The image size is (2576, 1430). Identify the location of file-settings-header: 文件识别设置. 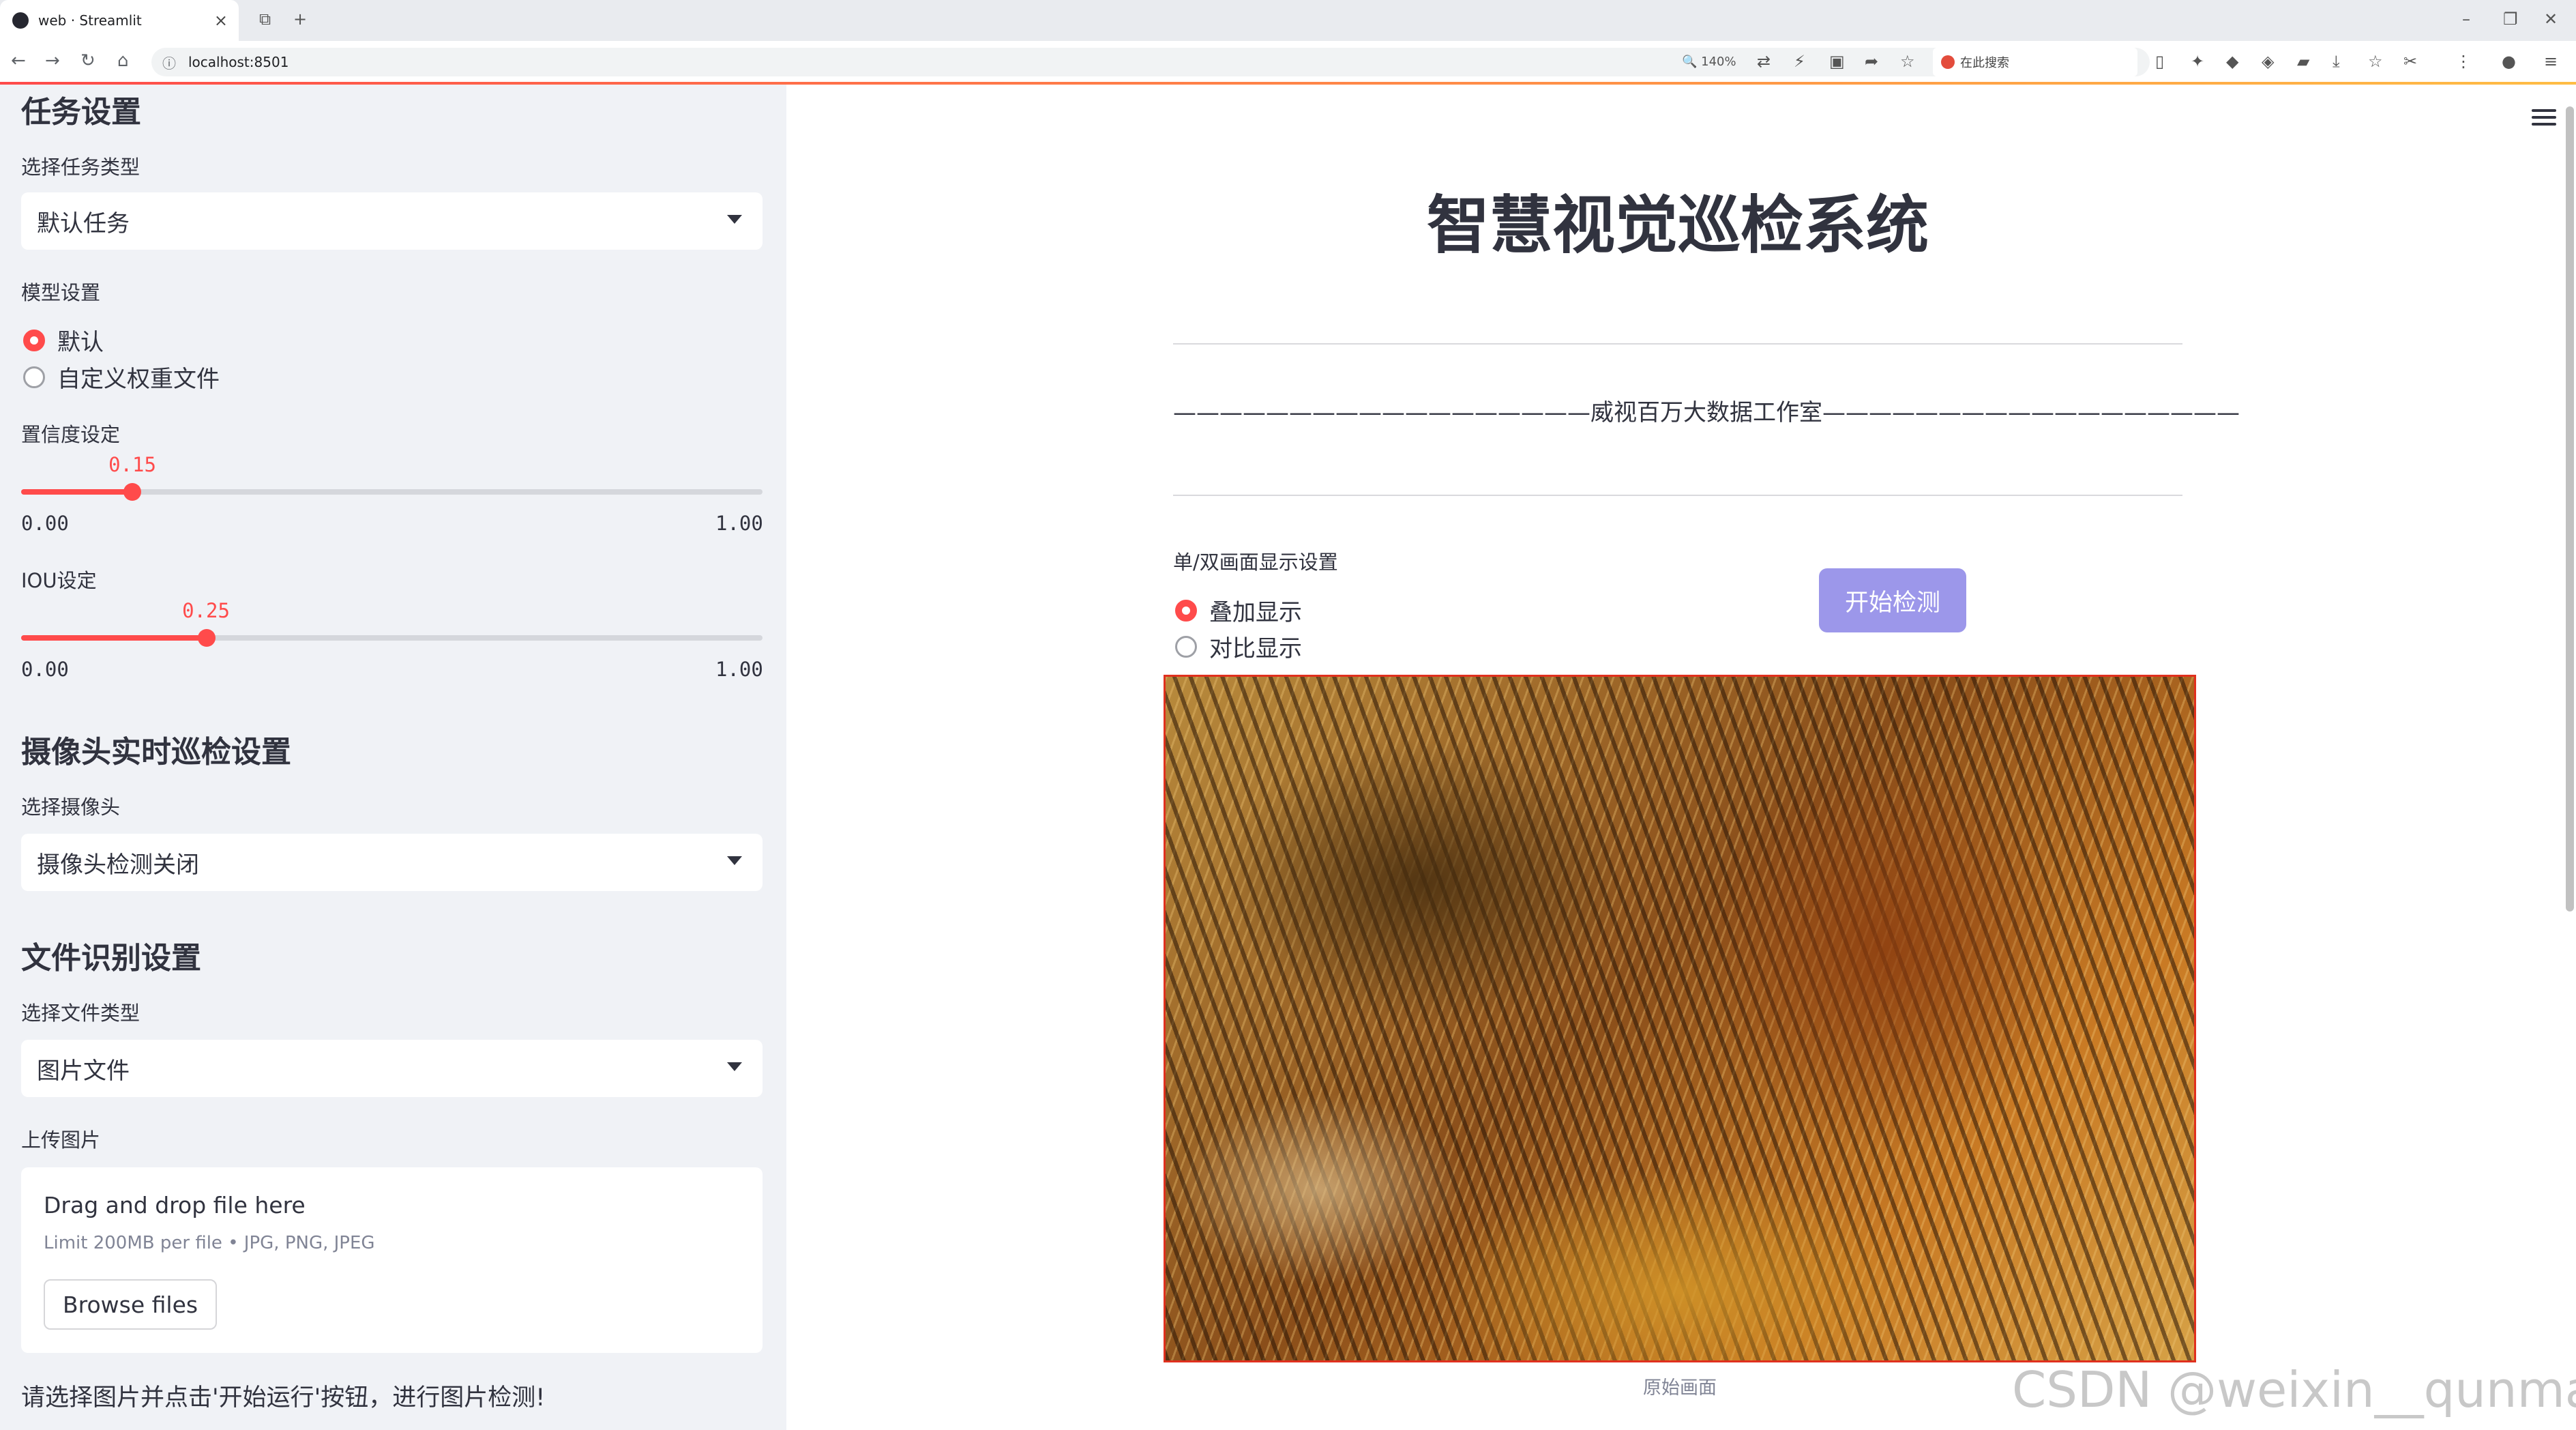
(111, 959).